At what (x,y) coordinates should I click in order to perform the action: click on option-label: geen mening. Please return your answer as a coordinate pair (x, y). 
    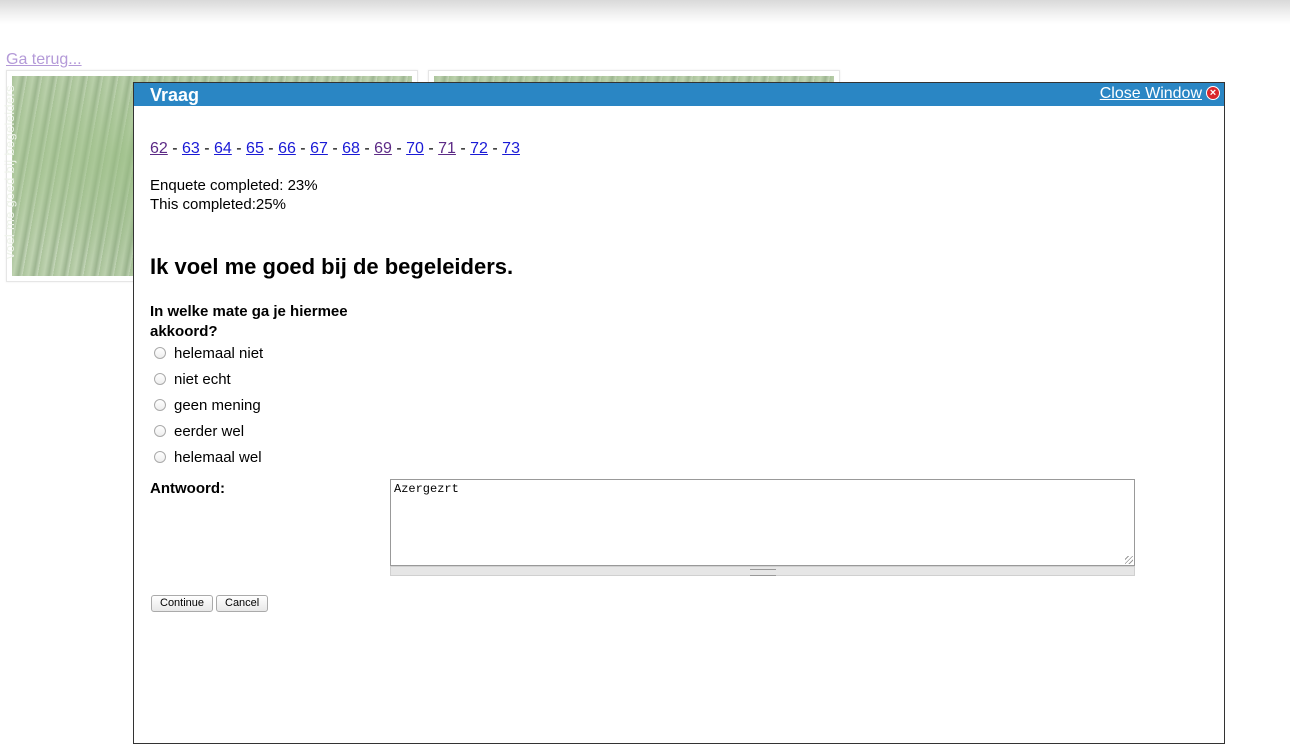
    Looking at the image, I should click on (217, 405).